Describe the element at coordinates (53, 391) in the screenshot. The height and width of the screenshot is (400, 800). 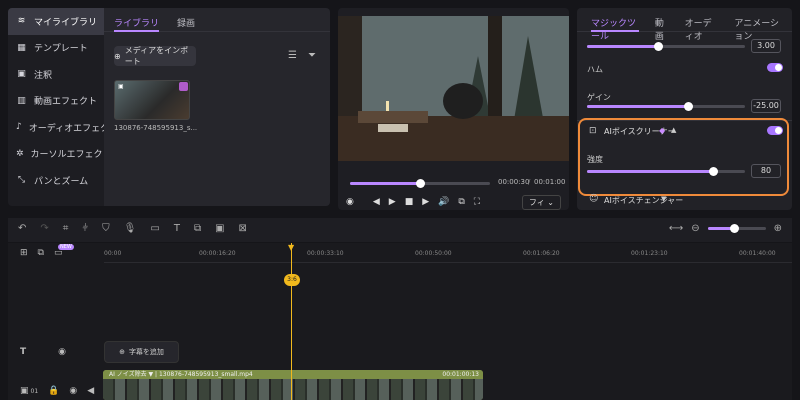
I see `lock-icon: 🔒` at that location.